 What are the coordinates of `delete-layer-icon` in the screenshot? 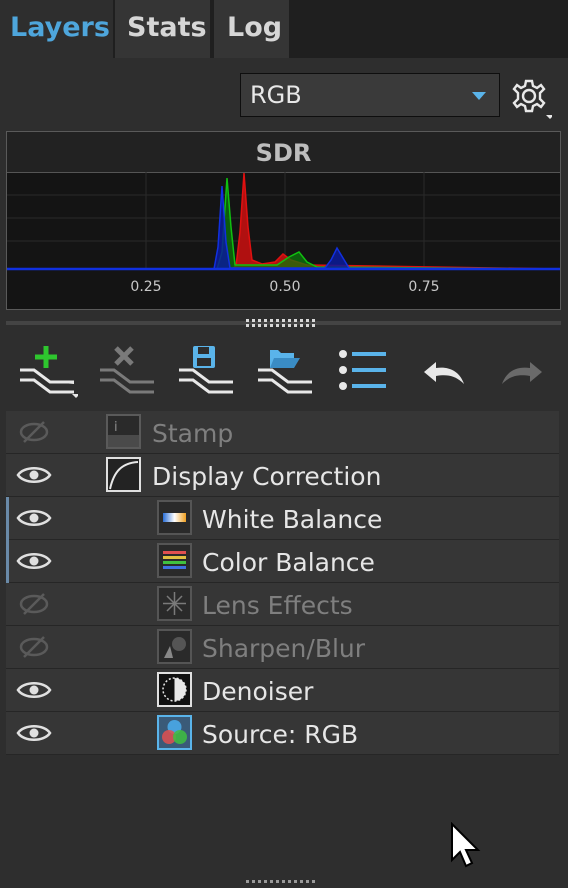 It's located at (127, 370).